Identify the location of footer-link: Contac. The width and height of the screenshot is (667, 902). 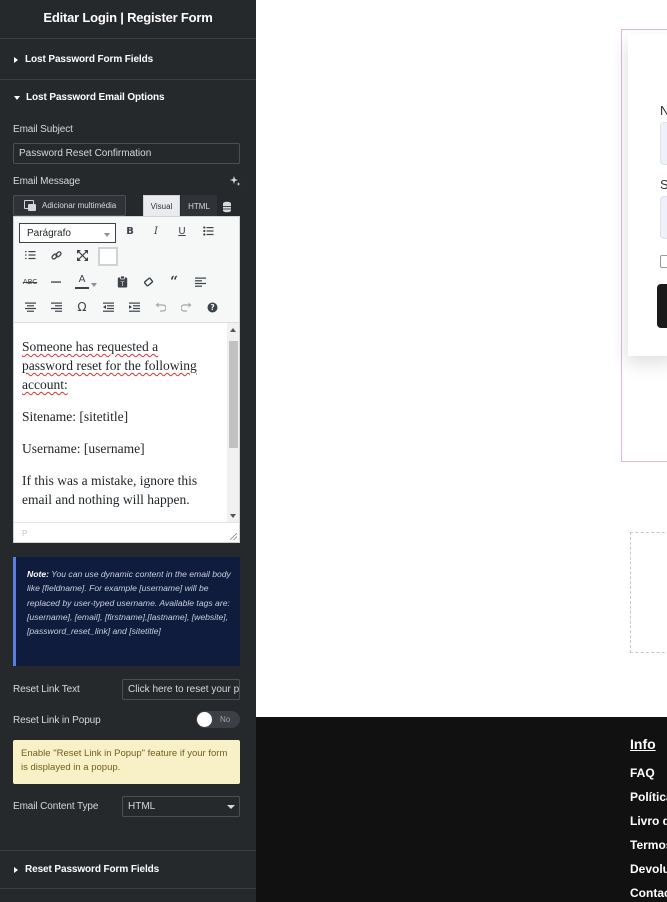
(648, 893).